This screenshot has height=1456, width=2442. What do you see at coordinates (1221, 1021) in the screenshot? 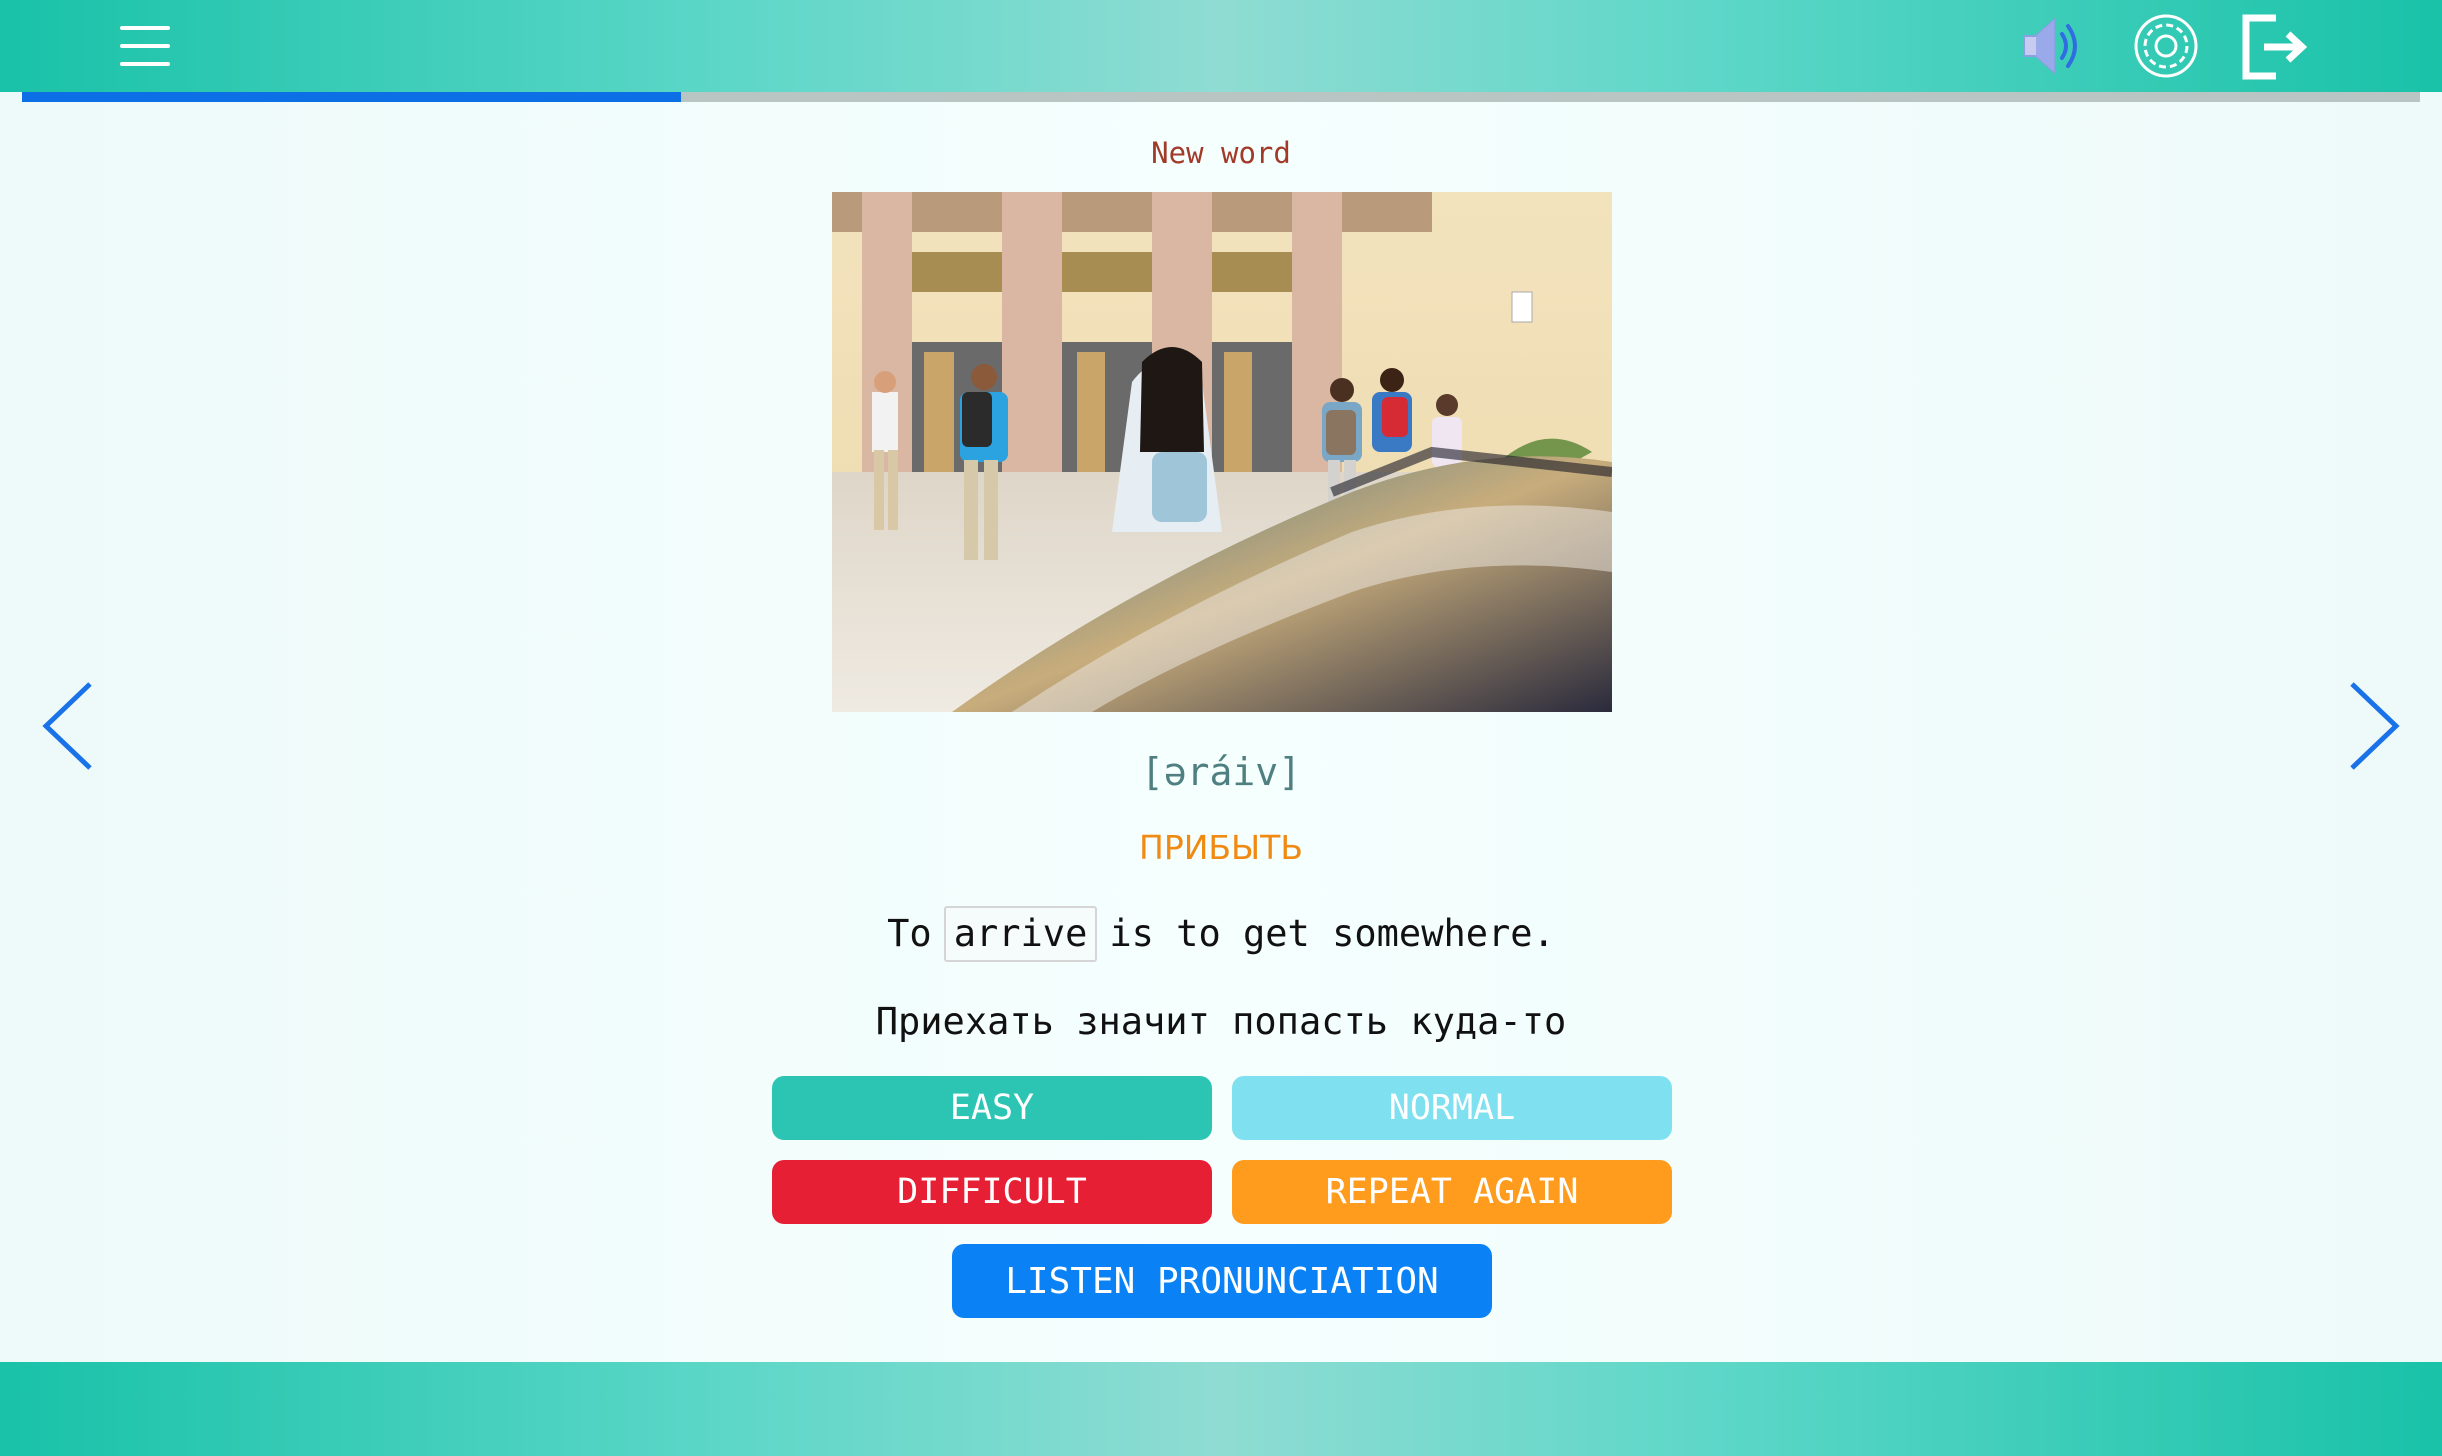
I see `example-sentence-translation: Приехать значит попасть куда-то` at bounding box center [1221, 1021].